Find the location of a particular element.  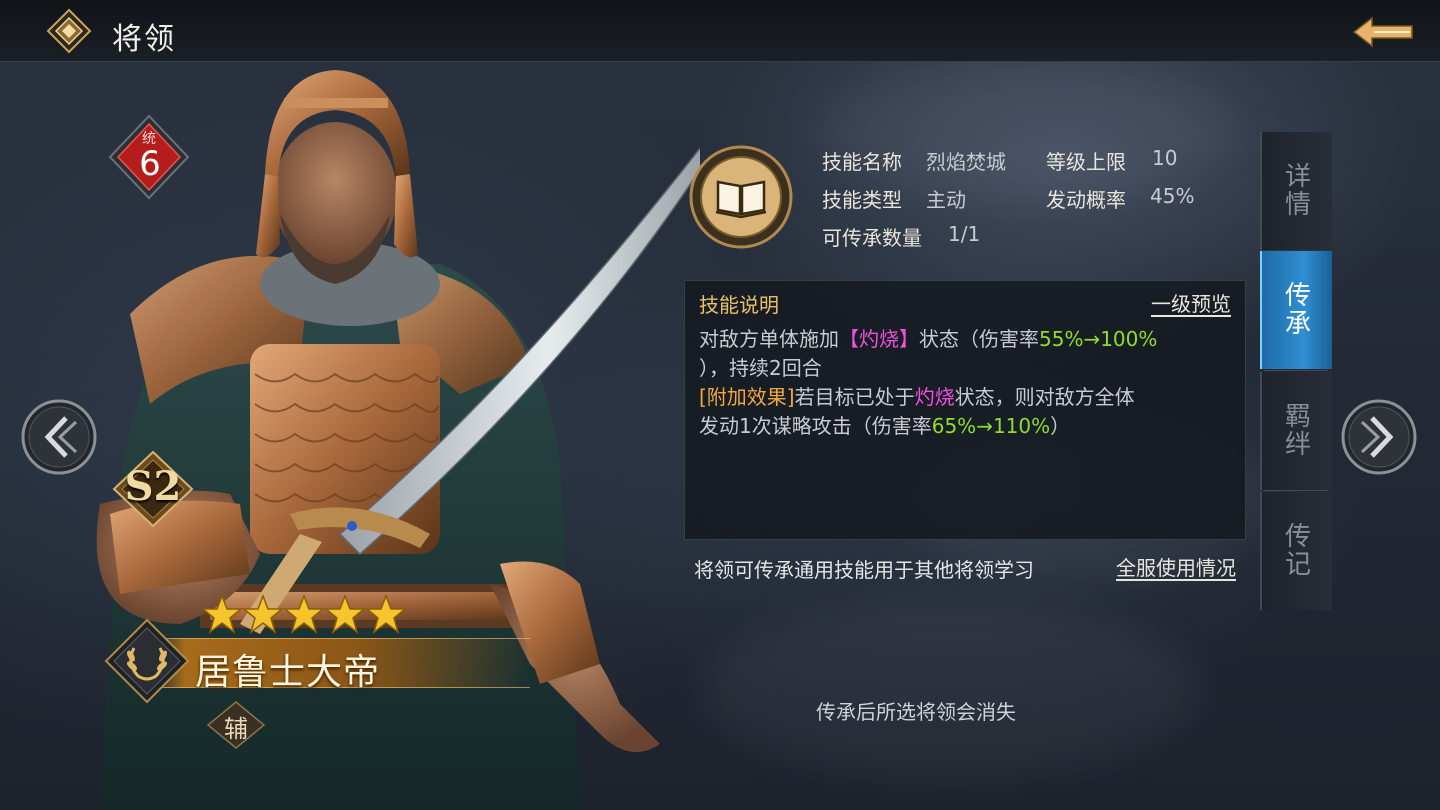

inherit-count-value: 1/1 is located at coordinates (964, 234).